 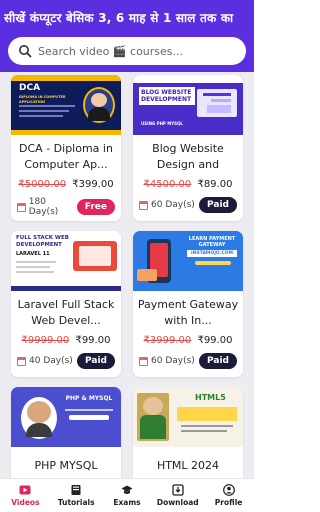 What do you see at coordinates (42, 99) in the screenshot?
I see `thumb-subheading: DIPLOMA IN COMPUTER APPLICATION` at bounding box center [42, 99].